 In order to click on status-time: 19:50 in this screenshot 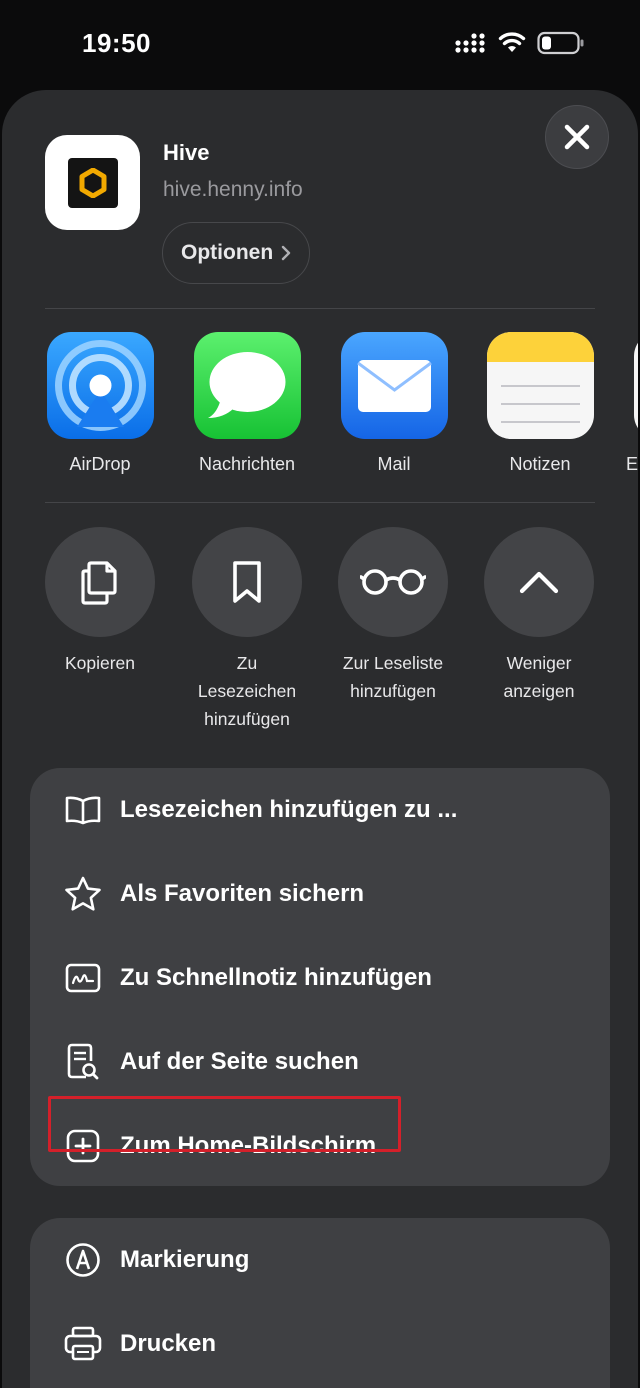, I will do `click(116, 43)`.